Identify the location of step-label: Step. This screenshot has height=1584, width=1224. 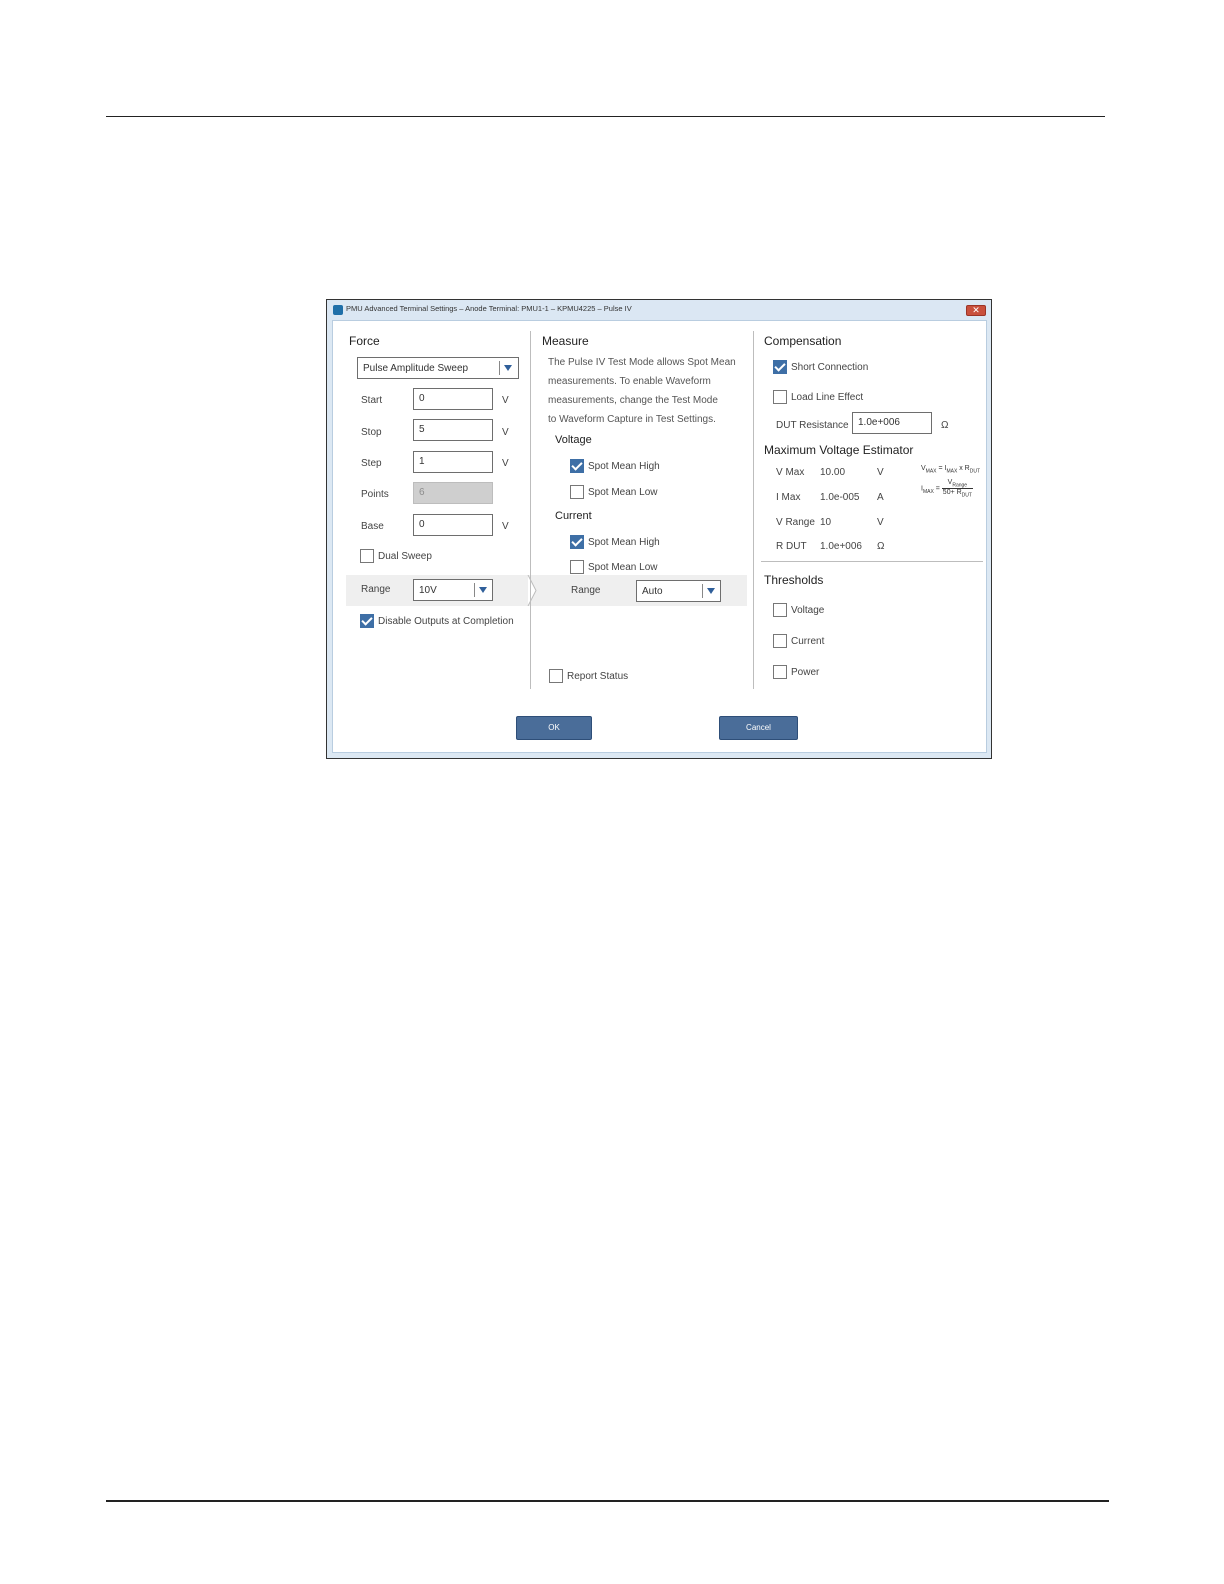
(371, 463).